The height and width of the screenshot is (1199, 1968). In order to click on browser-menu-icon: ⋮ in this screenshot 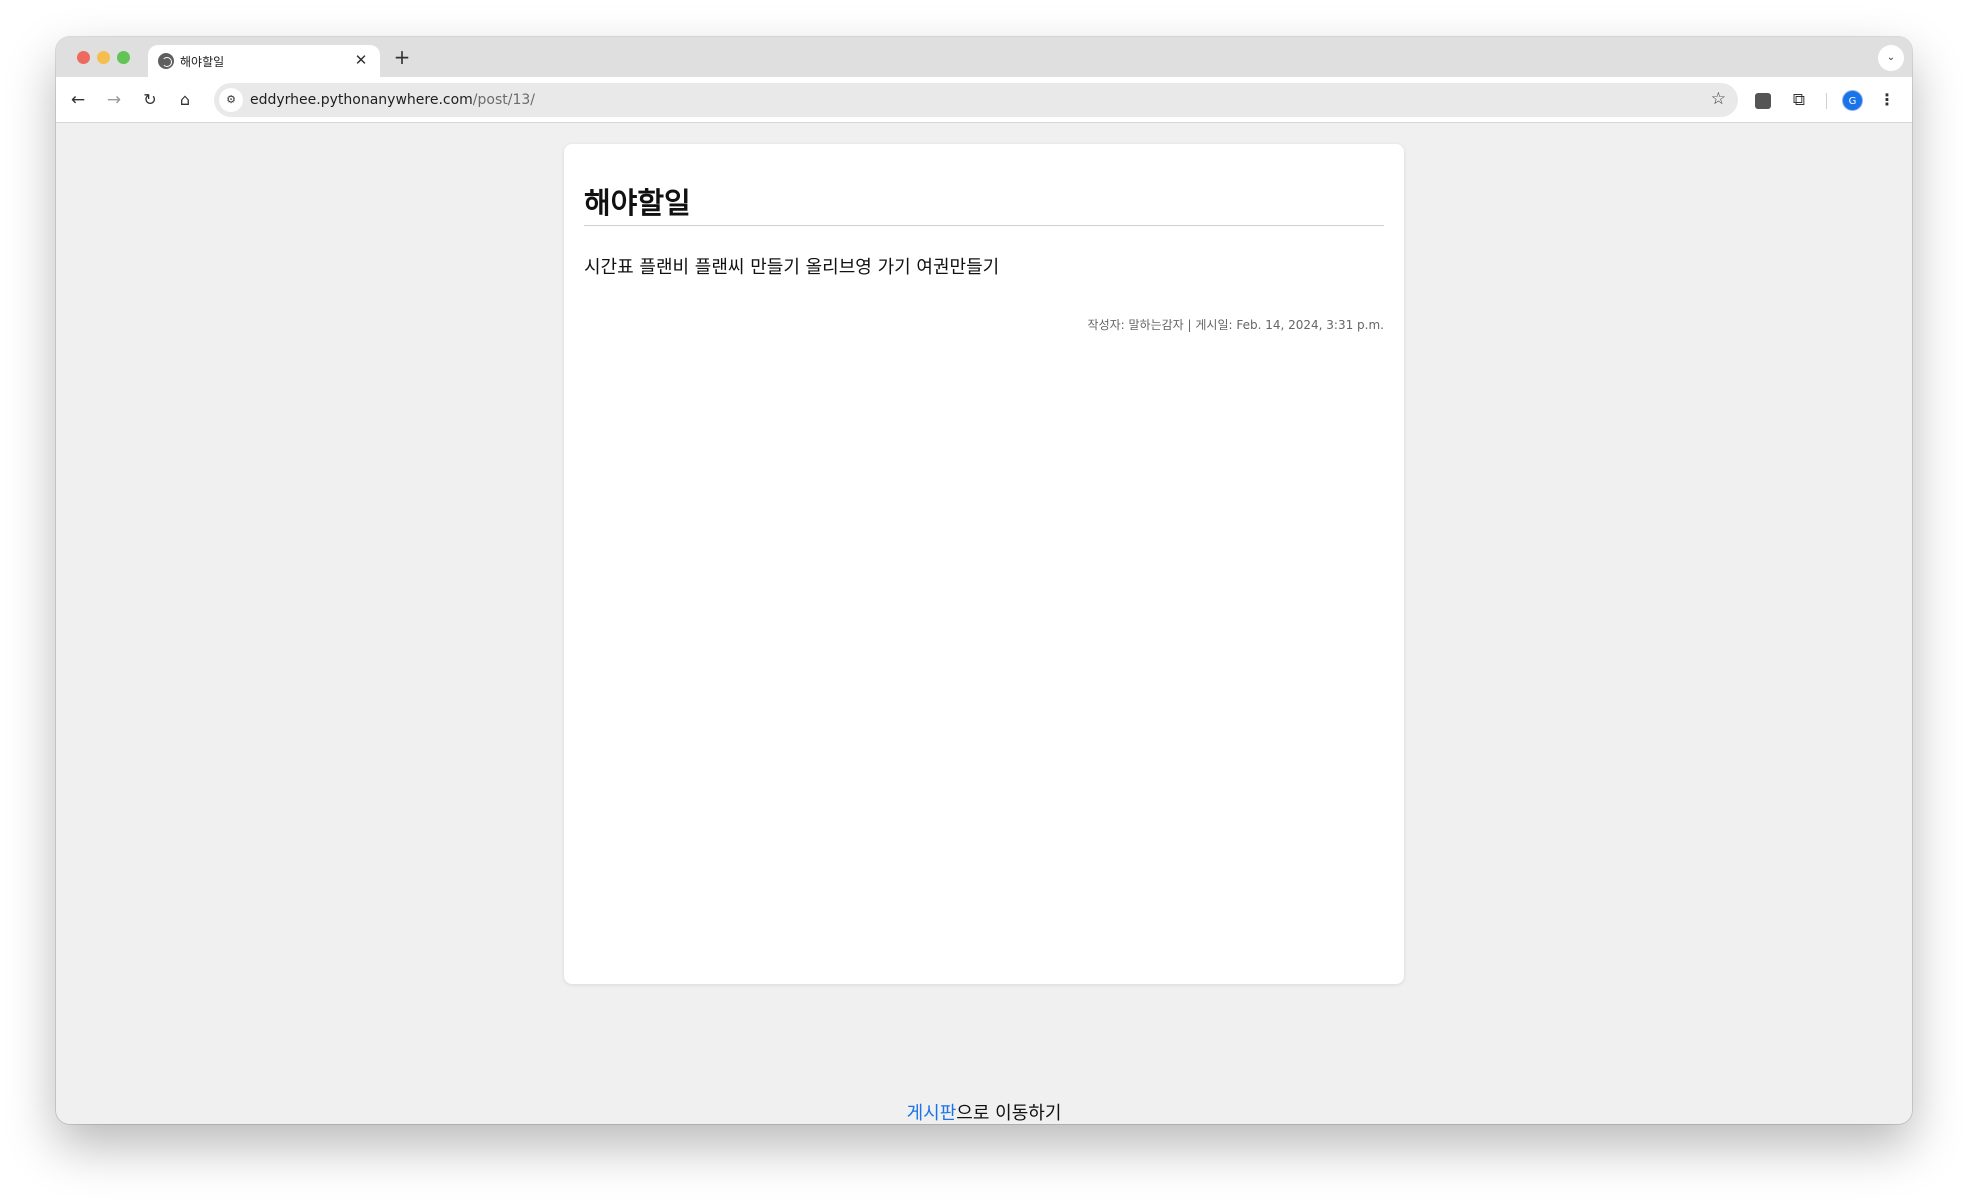, I will do `click(1887, 100)`.